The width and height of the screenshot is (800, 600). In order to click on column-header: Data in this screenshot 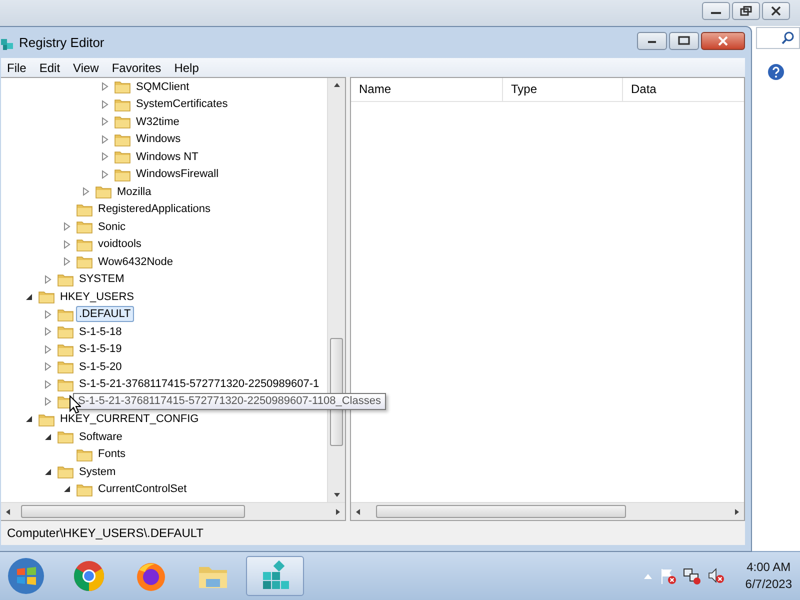, I will do `click(683, 89)`.